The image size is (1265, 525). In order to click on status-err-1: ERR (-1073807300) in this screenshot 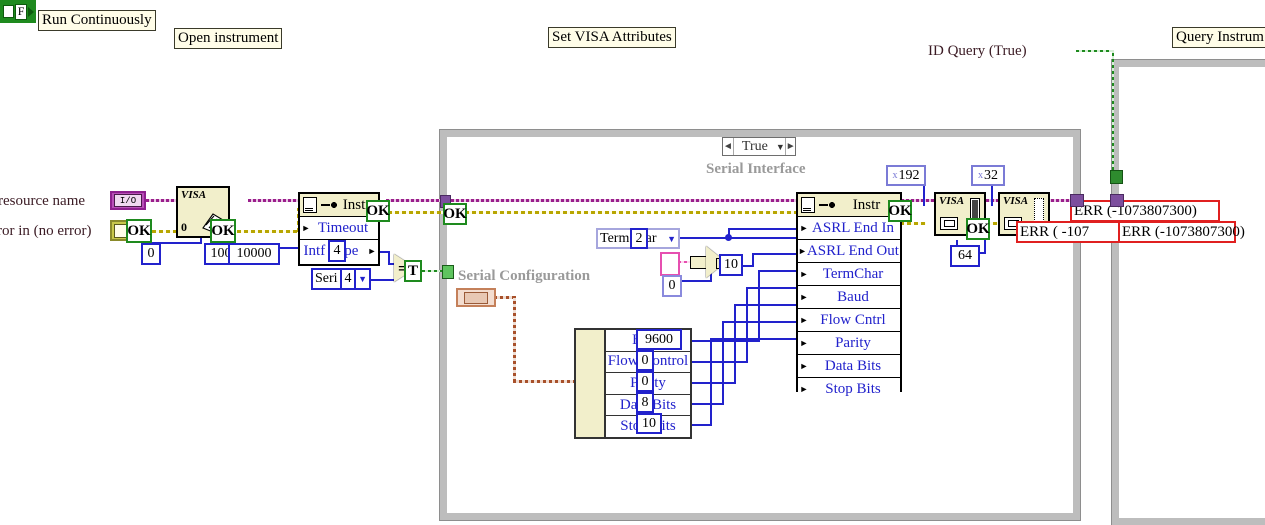, I will do `click(1145, 211)`.